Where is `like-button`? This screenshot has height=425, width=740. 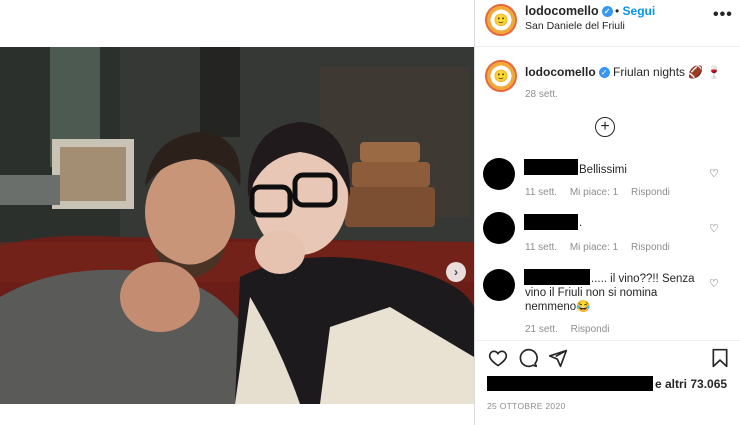
like-button is located at coordinates (498, 358).